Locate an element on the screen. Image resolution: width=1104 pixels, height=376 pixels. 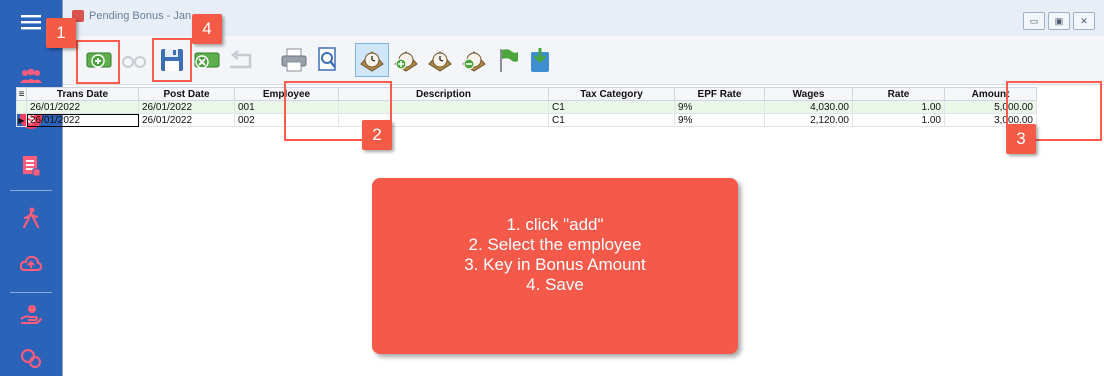
step-marker-4: 4 is located at coordinates (207, 29).